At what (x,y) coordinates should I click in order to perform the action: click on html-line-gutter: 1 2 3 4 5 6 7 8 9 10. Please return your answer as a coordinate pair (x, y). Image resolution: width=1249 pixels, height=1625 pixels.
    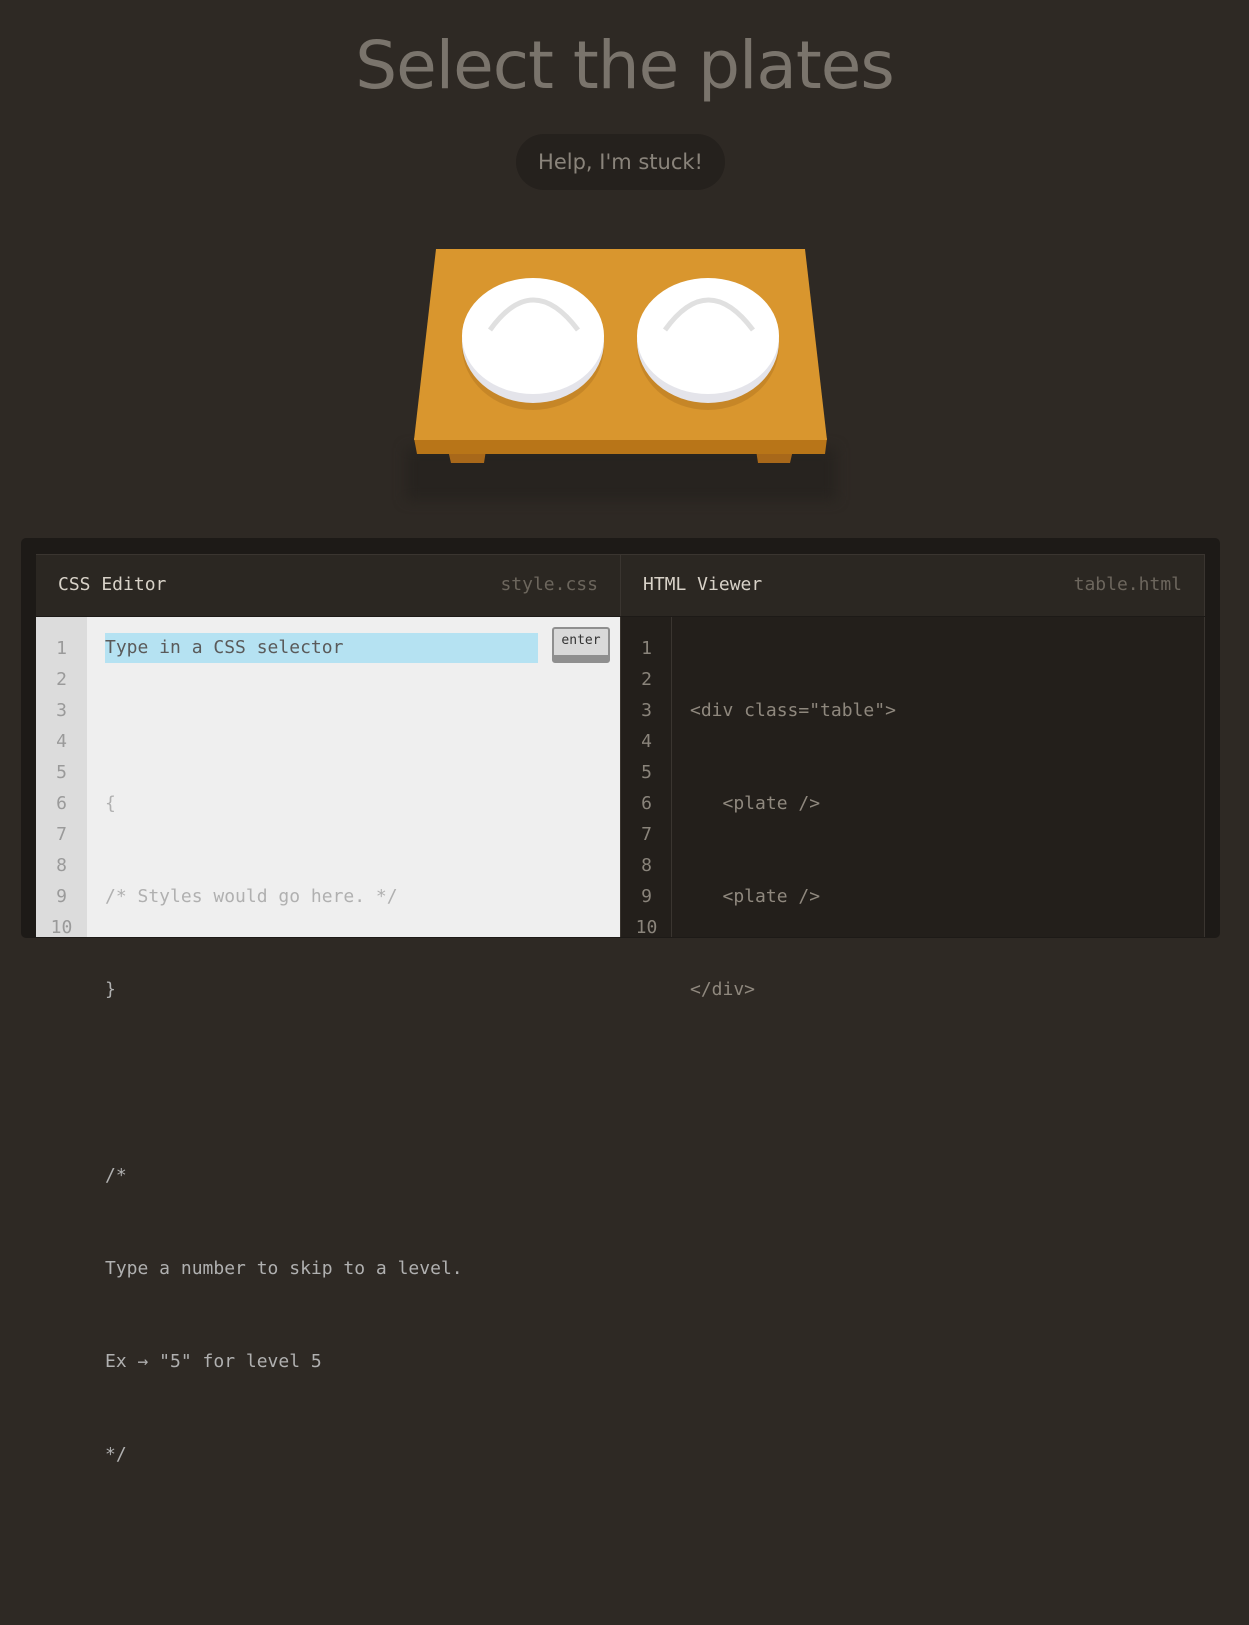
    Looking at the image, I should click on (646, 777).